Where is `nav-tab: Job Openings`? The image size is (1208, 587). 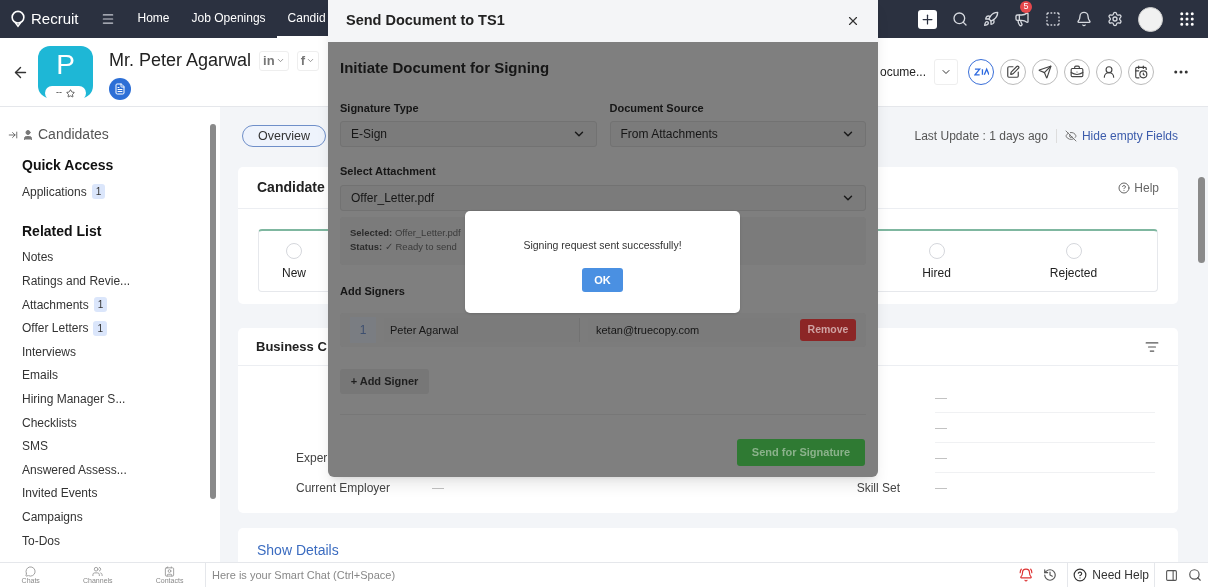
nav-tab: Job Openings is located at coordinates (228, 19).